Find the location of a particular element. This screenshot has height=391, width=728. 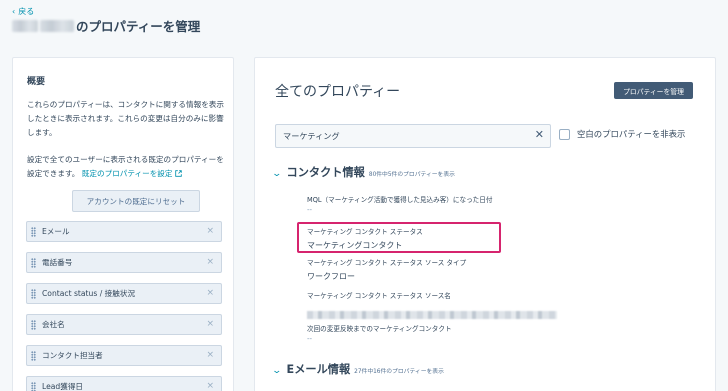

property-chip-label: 会社名 is located at coordinates (53, 324).